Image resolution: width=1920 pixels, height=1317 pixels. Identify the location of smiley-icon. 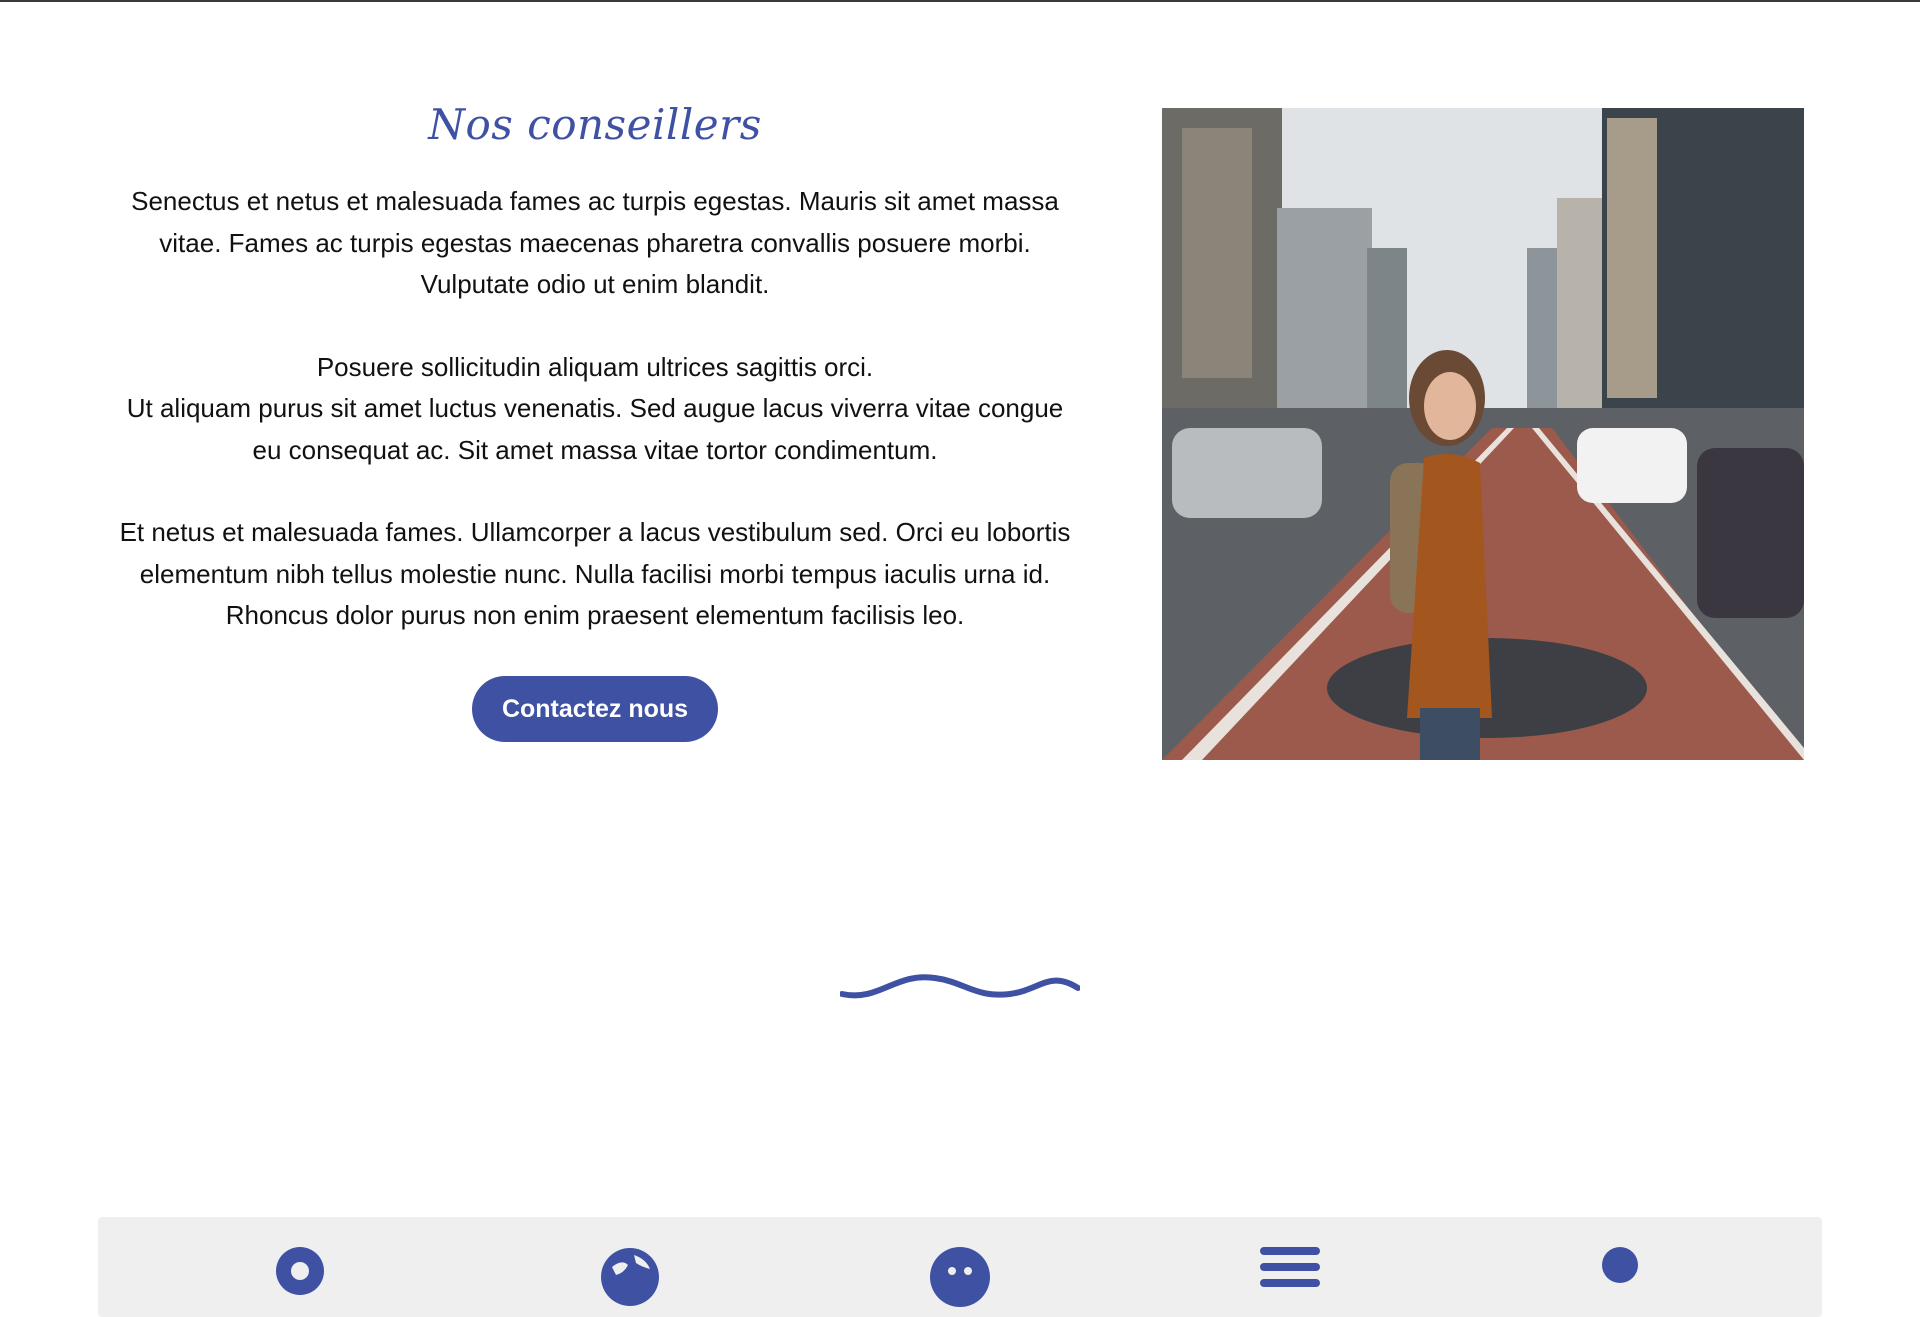
(960, 1277).